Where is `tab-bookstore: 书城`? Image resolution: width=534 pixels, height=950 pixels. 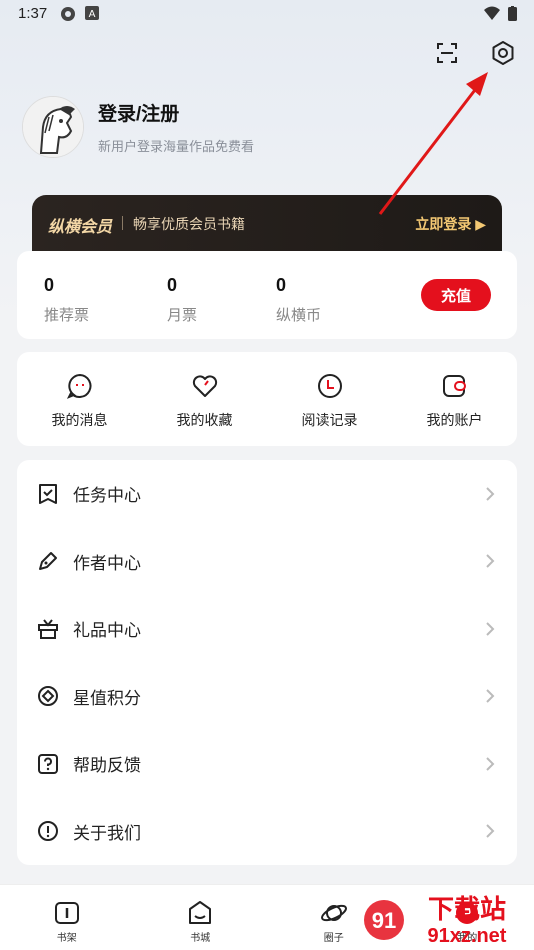 tab-bookstore: 书城 is located at coordinates (201, 917).